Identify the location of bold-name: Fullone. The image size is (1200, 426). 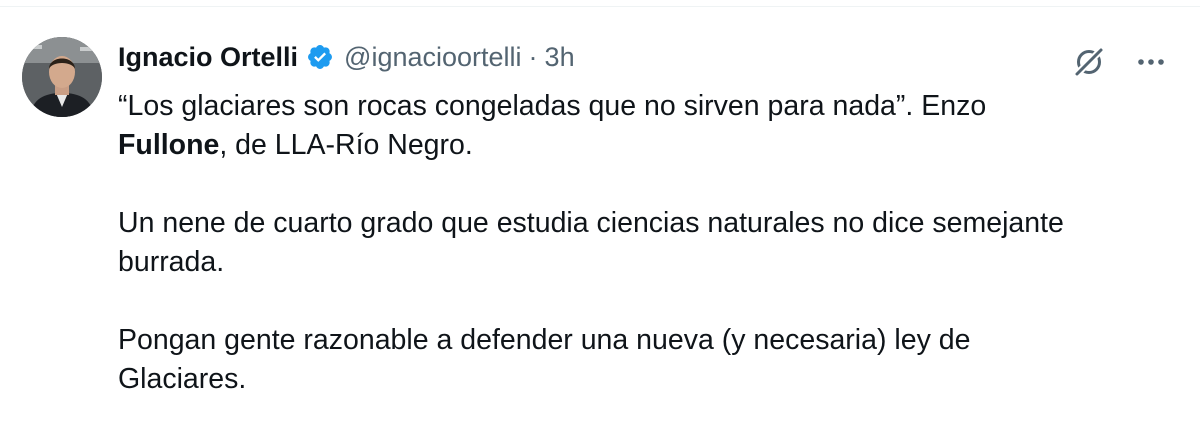
(169, 145).